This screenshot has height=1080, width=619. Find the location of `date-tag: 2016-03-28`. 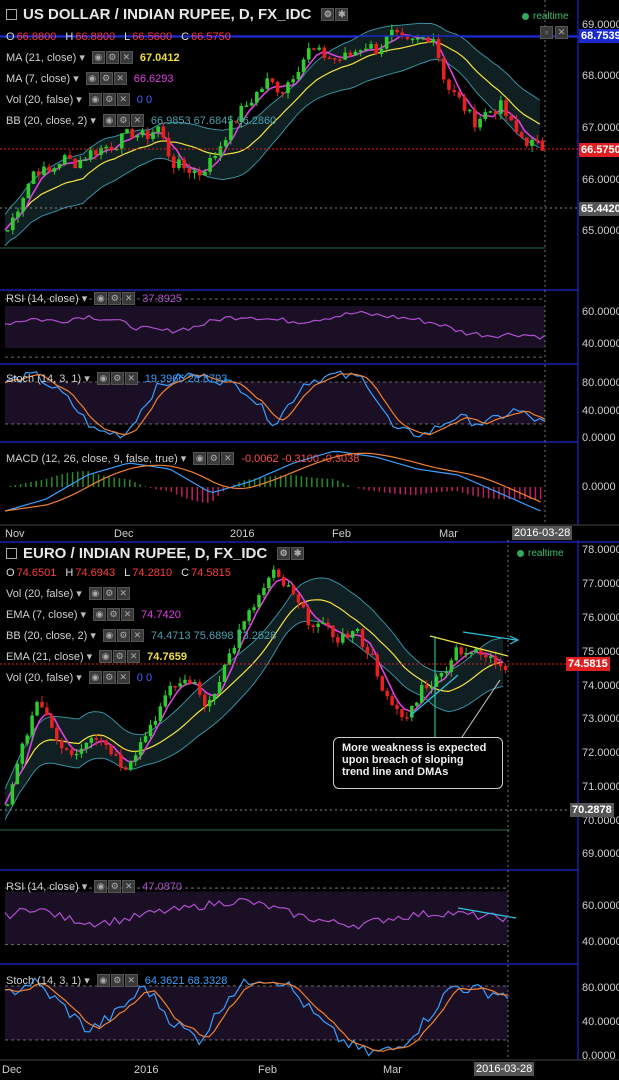

date-tag: 2016-03-28 is located at coordinates (542, 533).